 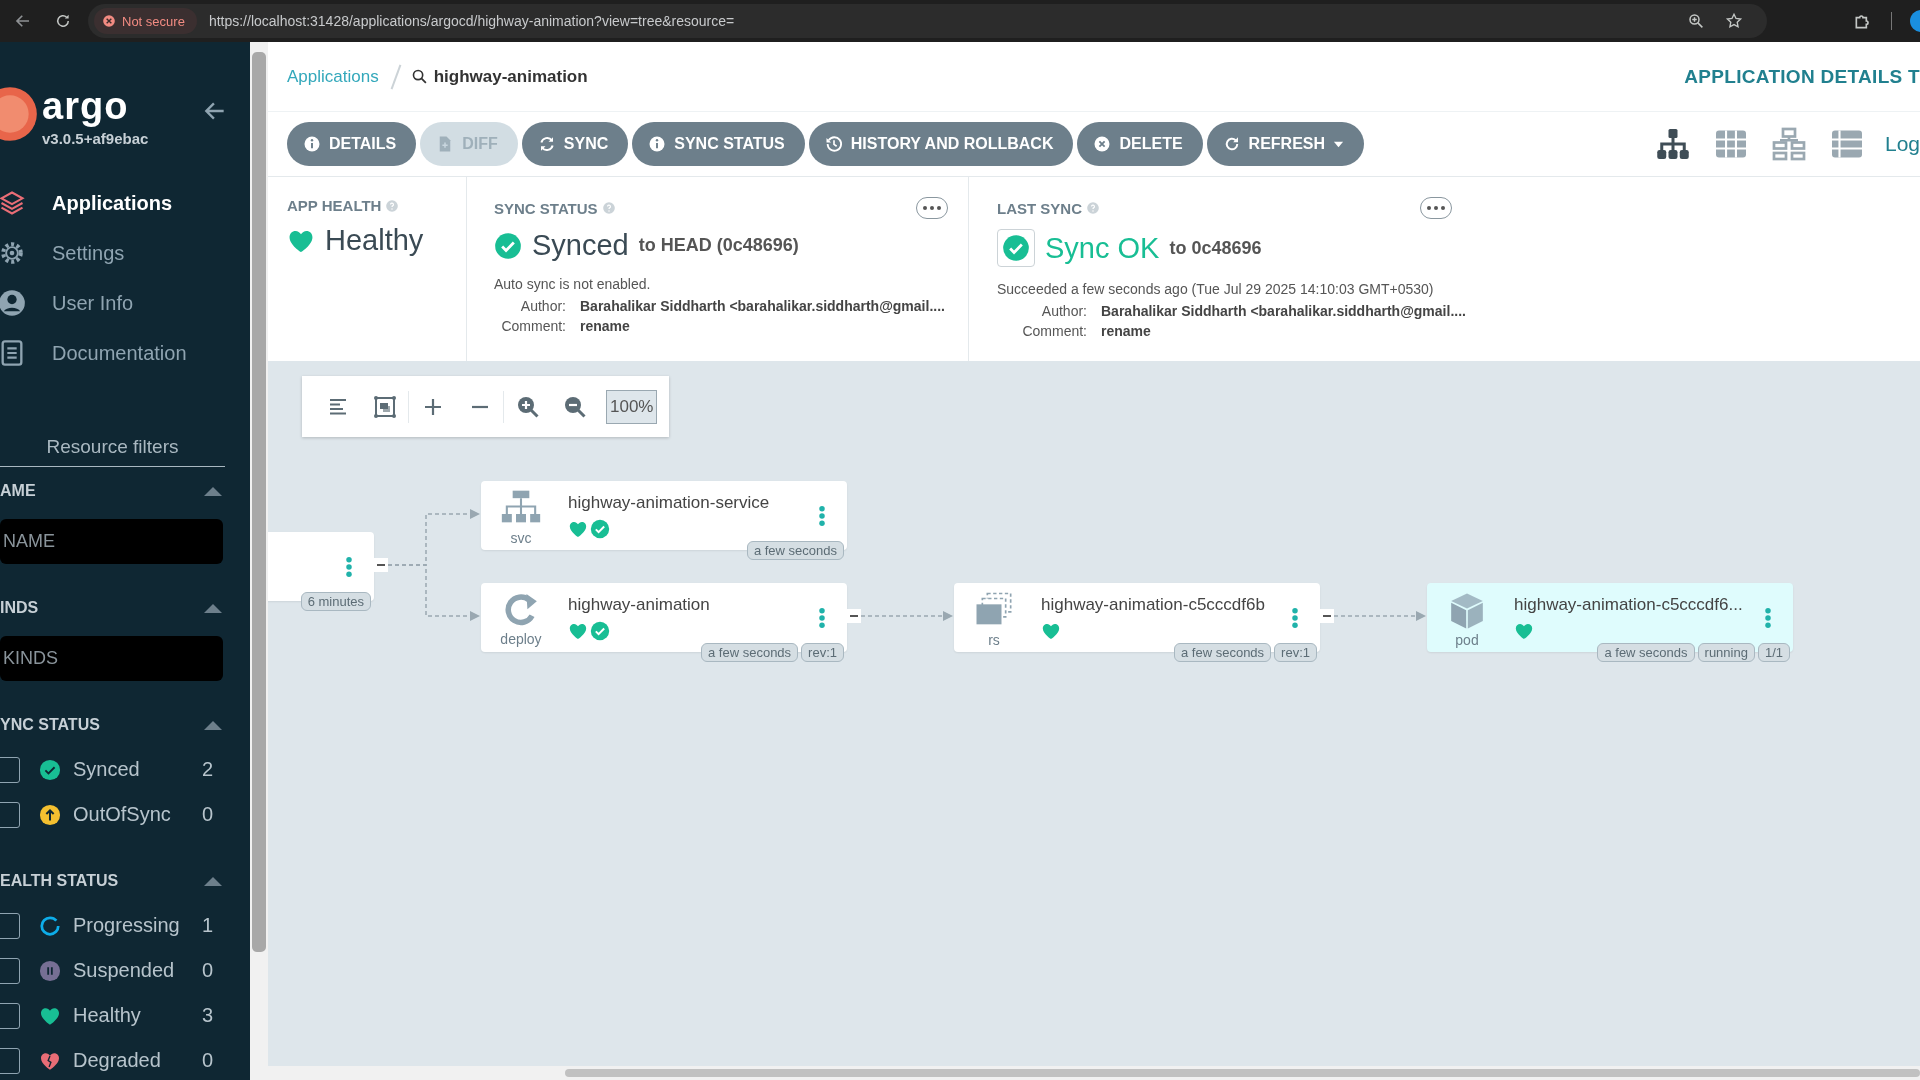 What do you see at coordinates (384, 406) in the screenshot?
I see `fit-view-icon` at bounding box center [384, 406].